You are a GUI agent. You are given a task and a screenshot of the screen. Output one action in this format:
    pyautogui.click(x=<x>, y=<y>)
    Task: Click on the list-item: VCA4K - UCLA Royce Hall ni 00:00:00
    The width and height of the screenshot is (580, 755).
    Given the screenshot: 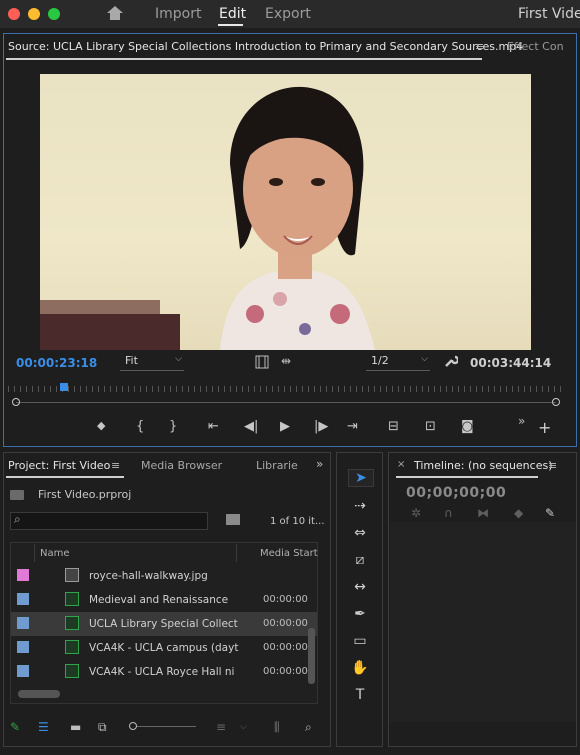 What is the action you would take?
    pyautogui.click(x=164, y=672)
    